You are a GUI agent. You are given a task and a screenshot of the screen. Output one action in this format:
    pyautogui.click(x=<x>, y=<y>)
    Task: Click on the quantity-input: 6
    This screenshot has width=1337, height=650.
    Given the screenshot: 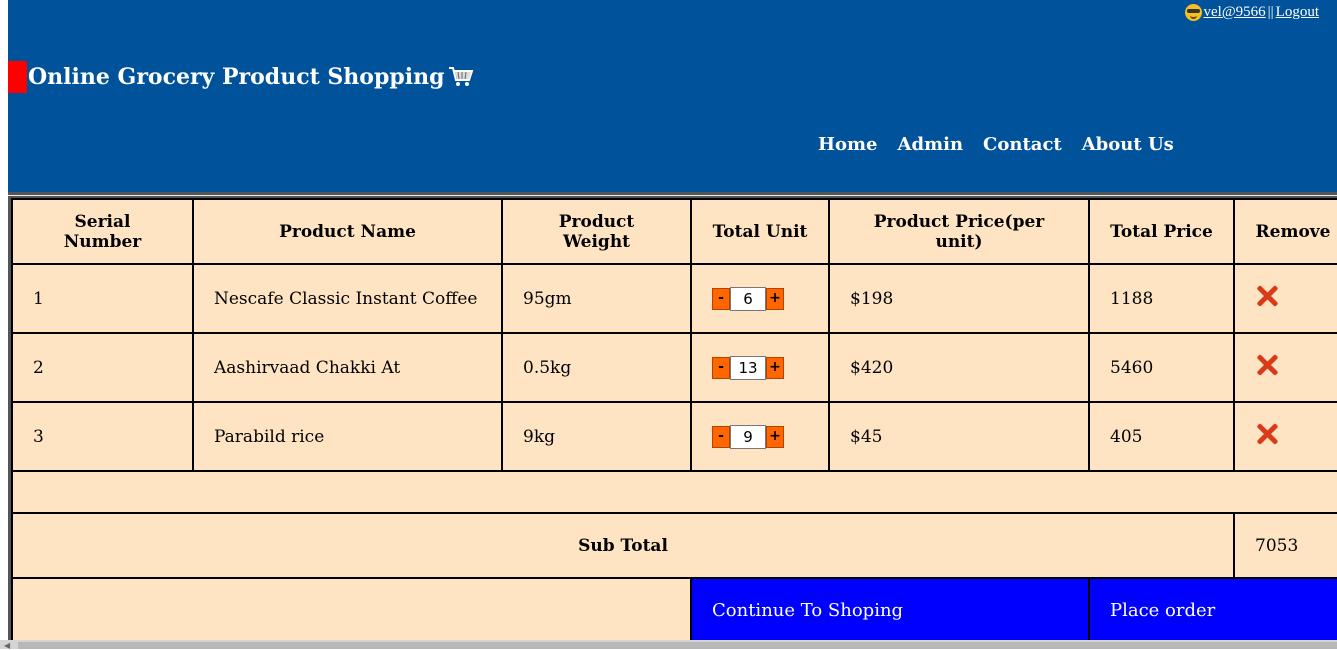 What is the action you would take?
    pyautogui.click(x=748, y=298)
    